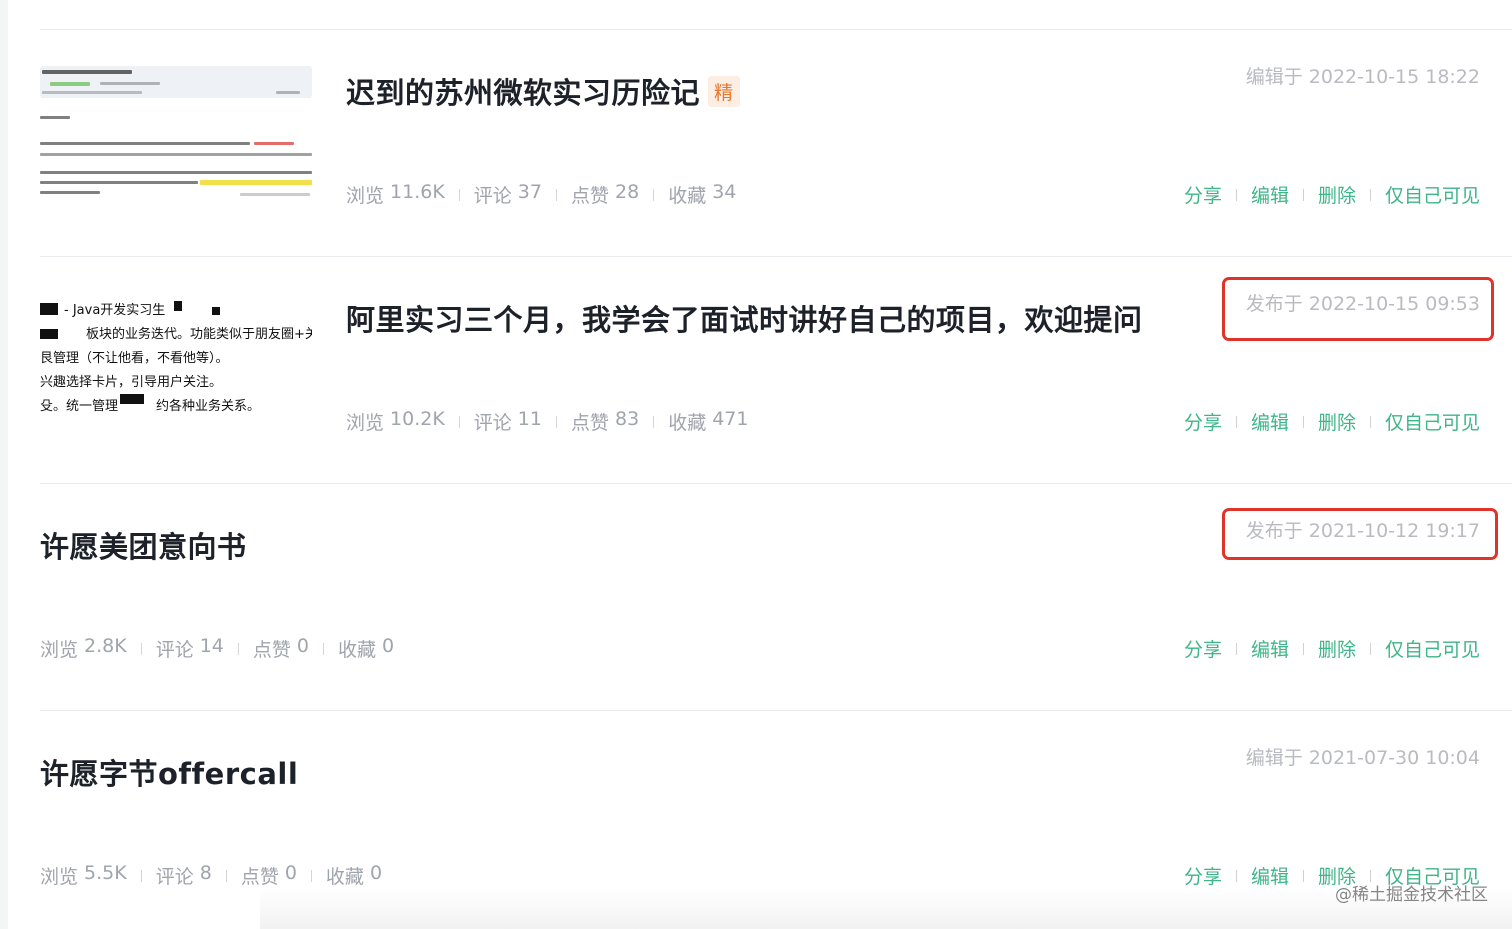 The width and height of the screenshot is (1512, 929). I want to click on article-title-text: 许愿美团意向书, so click(143, 547).